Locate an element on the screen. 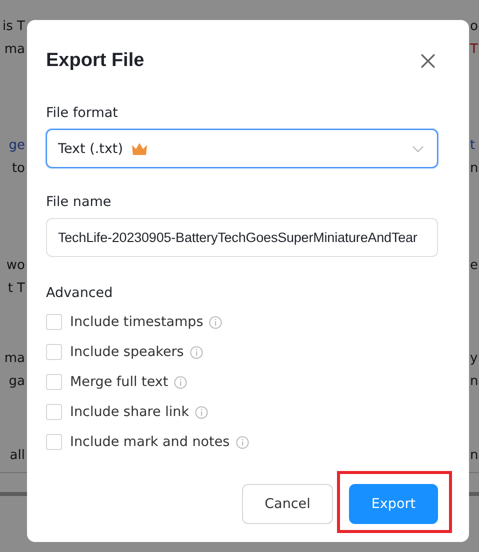 The width and height of the screenshot is (479, 552). body-text: t T is located at coordinates (15, 289).